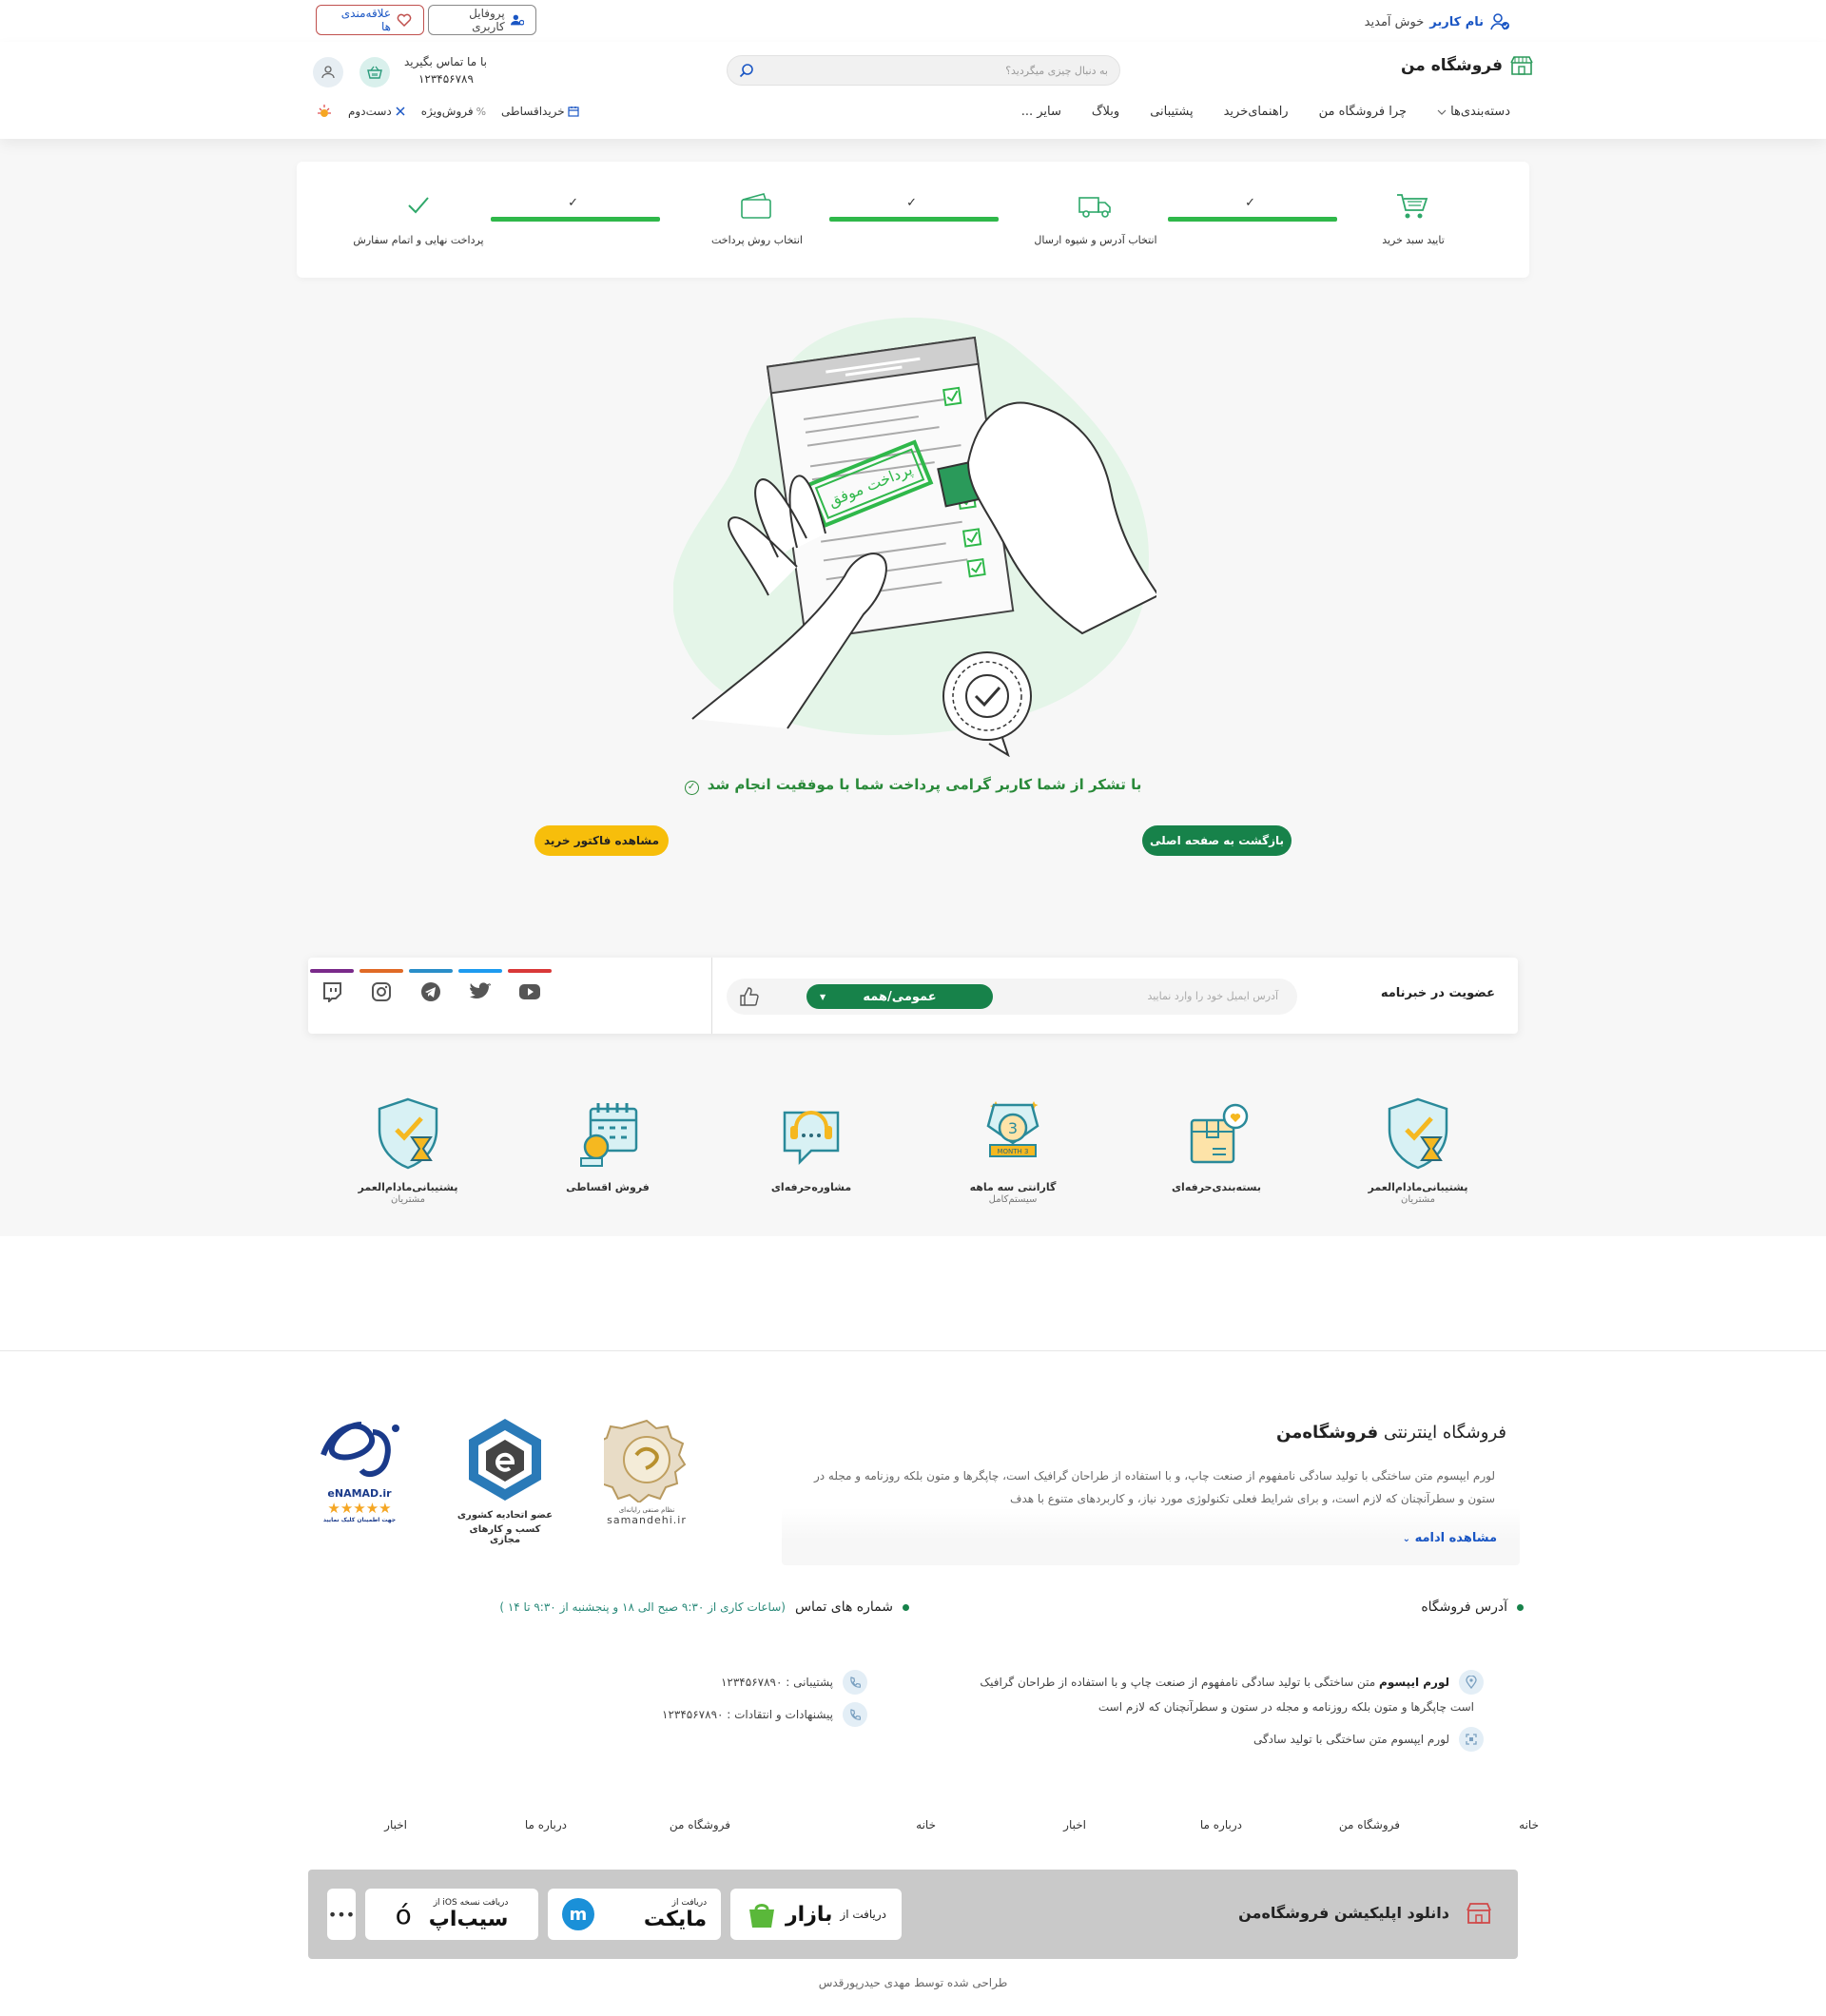 The height and width of the screenshot is (2016, 1826). I want to click on enamad-logo-icon, so click(360, 1450).